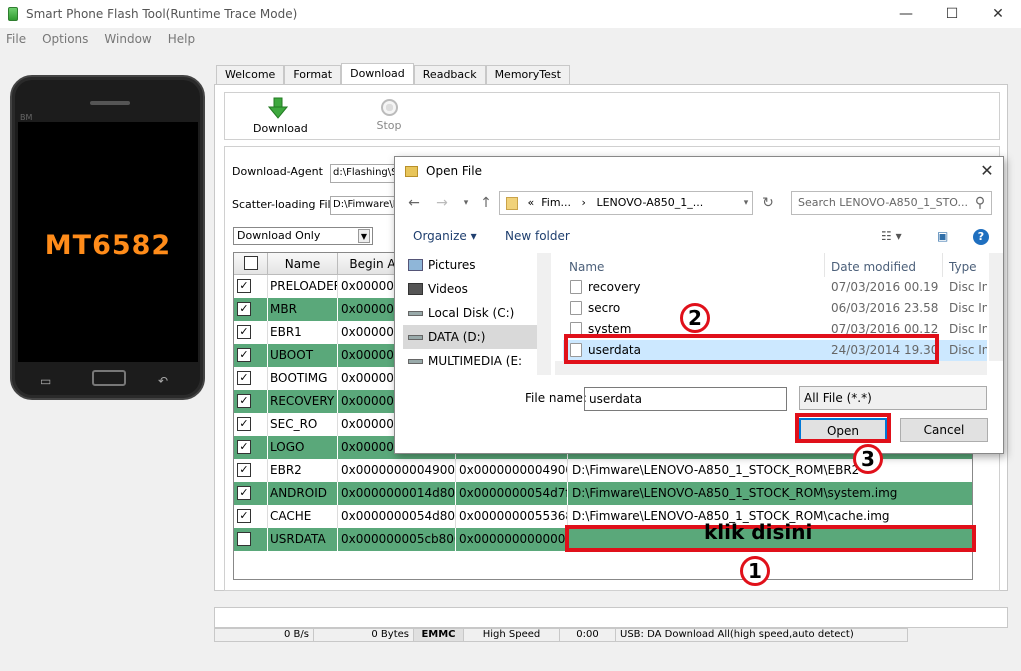  Describe the element at coordinates (944, 430) in the screenshot. I see `cancel-button: Cancel` at that location.